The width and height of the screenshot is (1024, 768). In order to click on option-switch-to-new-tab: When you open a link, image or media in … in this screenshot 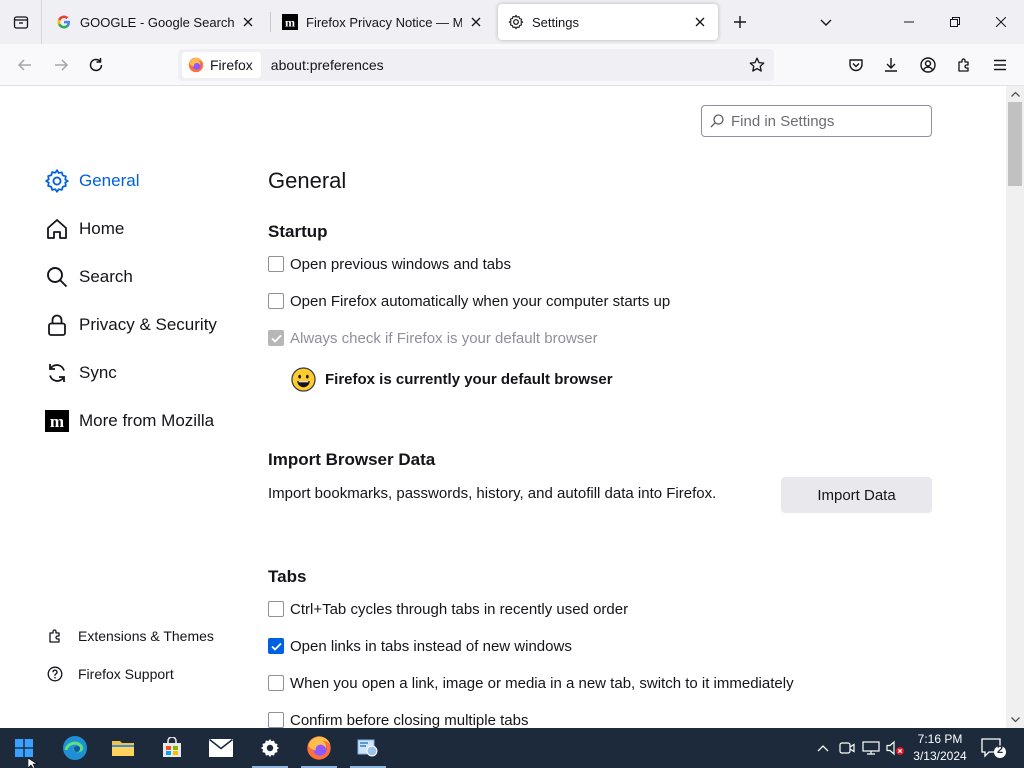, I will do `click(531, 683)`.